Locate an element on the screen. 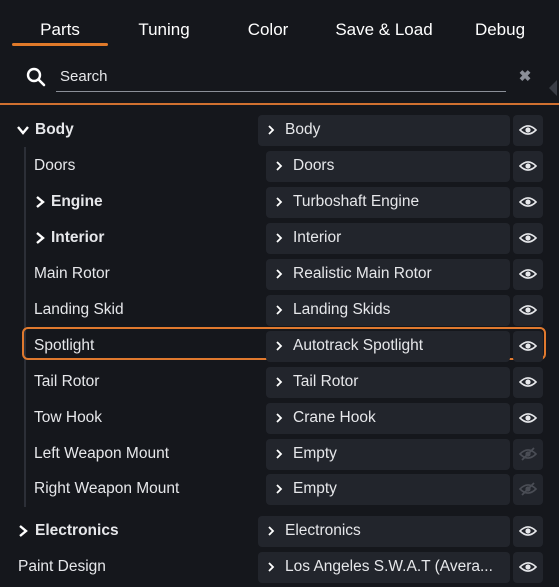  part-row-tail-rotor: Tail Rotor Tail Rotor is located at coordinates (279, 382).